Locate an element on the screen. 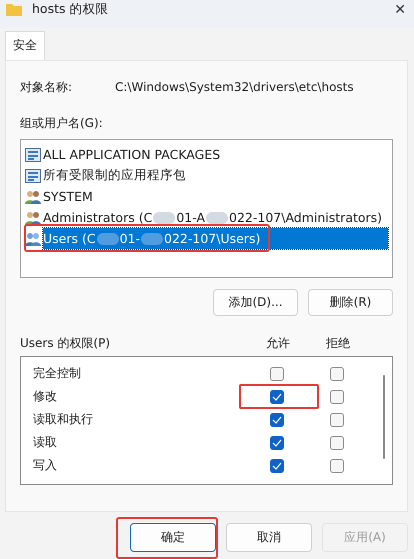 The height and width of the screenshot is (559, 414). permission-name: 修改 is located at coordinates (45, 396).